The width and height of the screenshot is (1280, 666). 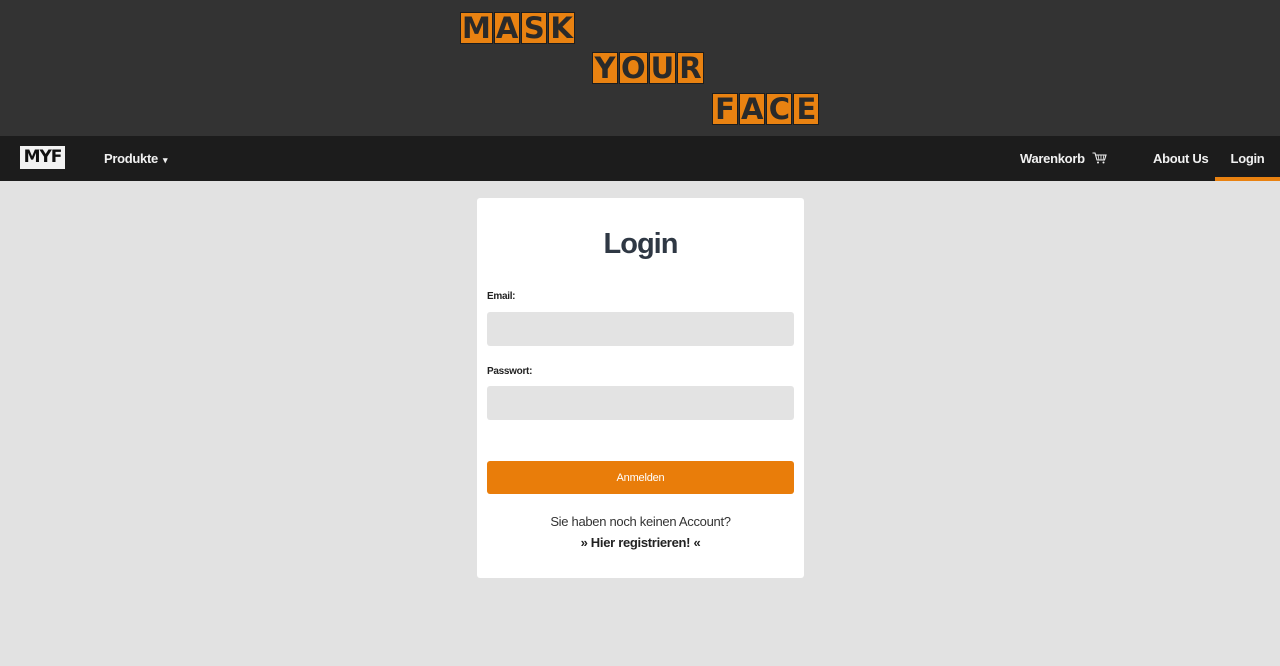 What do you see at coordinates (725, 109) in the screenshot?
I see `banner-letter: F` at bounding box center [725, 109].